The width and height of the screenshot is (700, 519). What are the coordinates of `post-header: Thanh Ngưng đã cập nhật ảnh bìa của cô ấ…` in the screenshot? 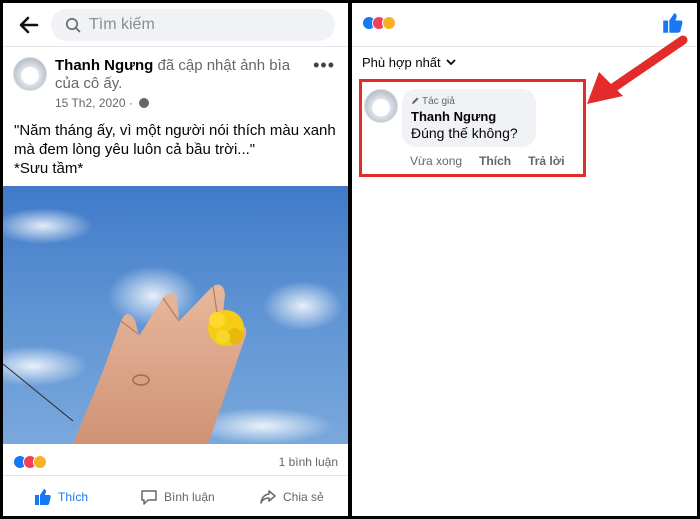 It's located at (175, 84).